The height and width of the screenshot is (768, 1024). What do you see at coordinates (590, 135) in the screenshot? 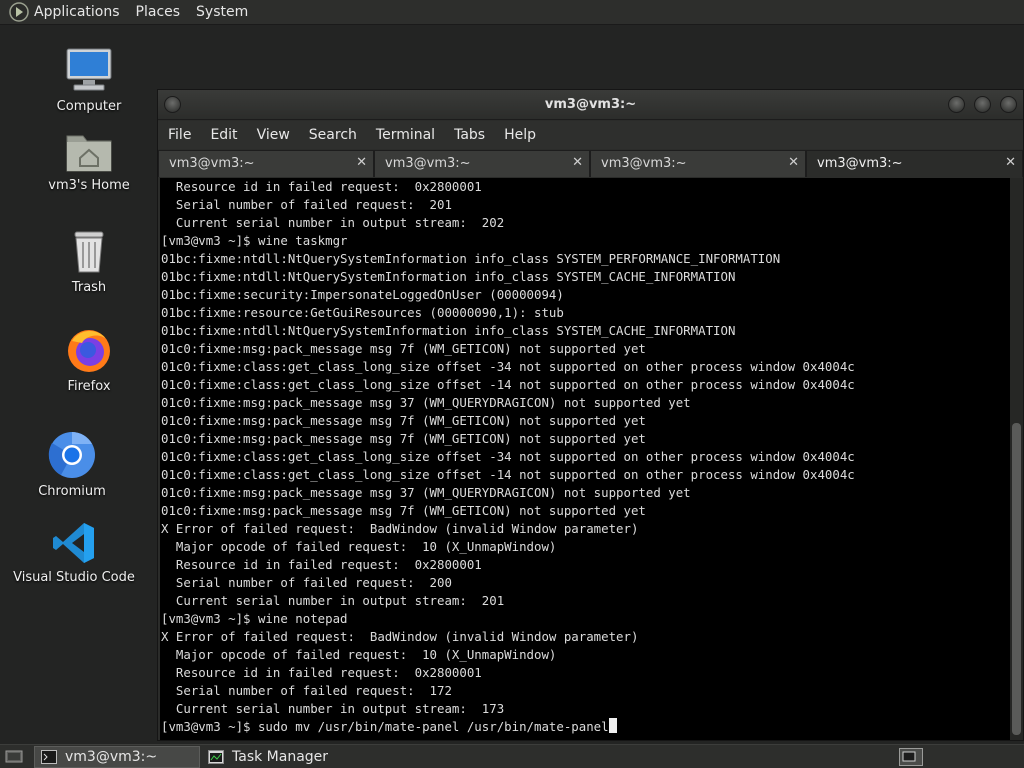
I see `terminal-menubar: File Edit View Search Terminal Tabs Help` at bounding box center [590, 135].